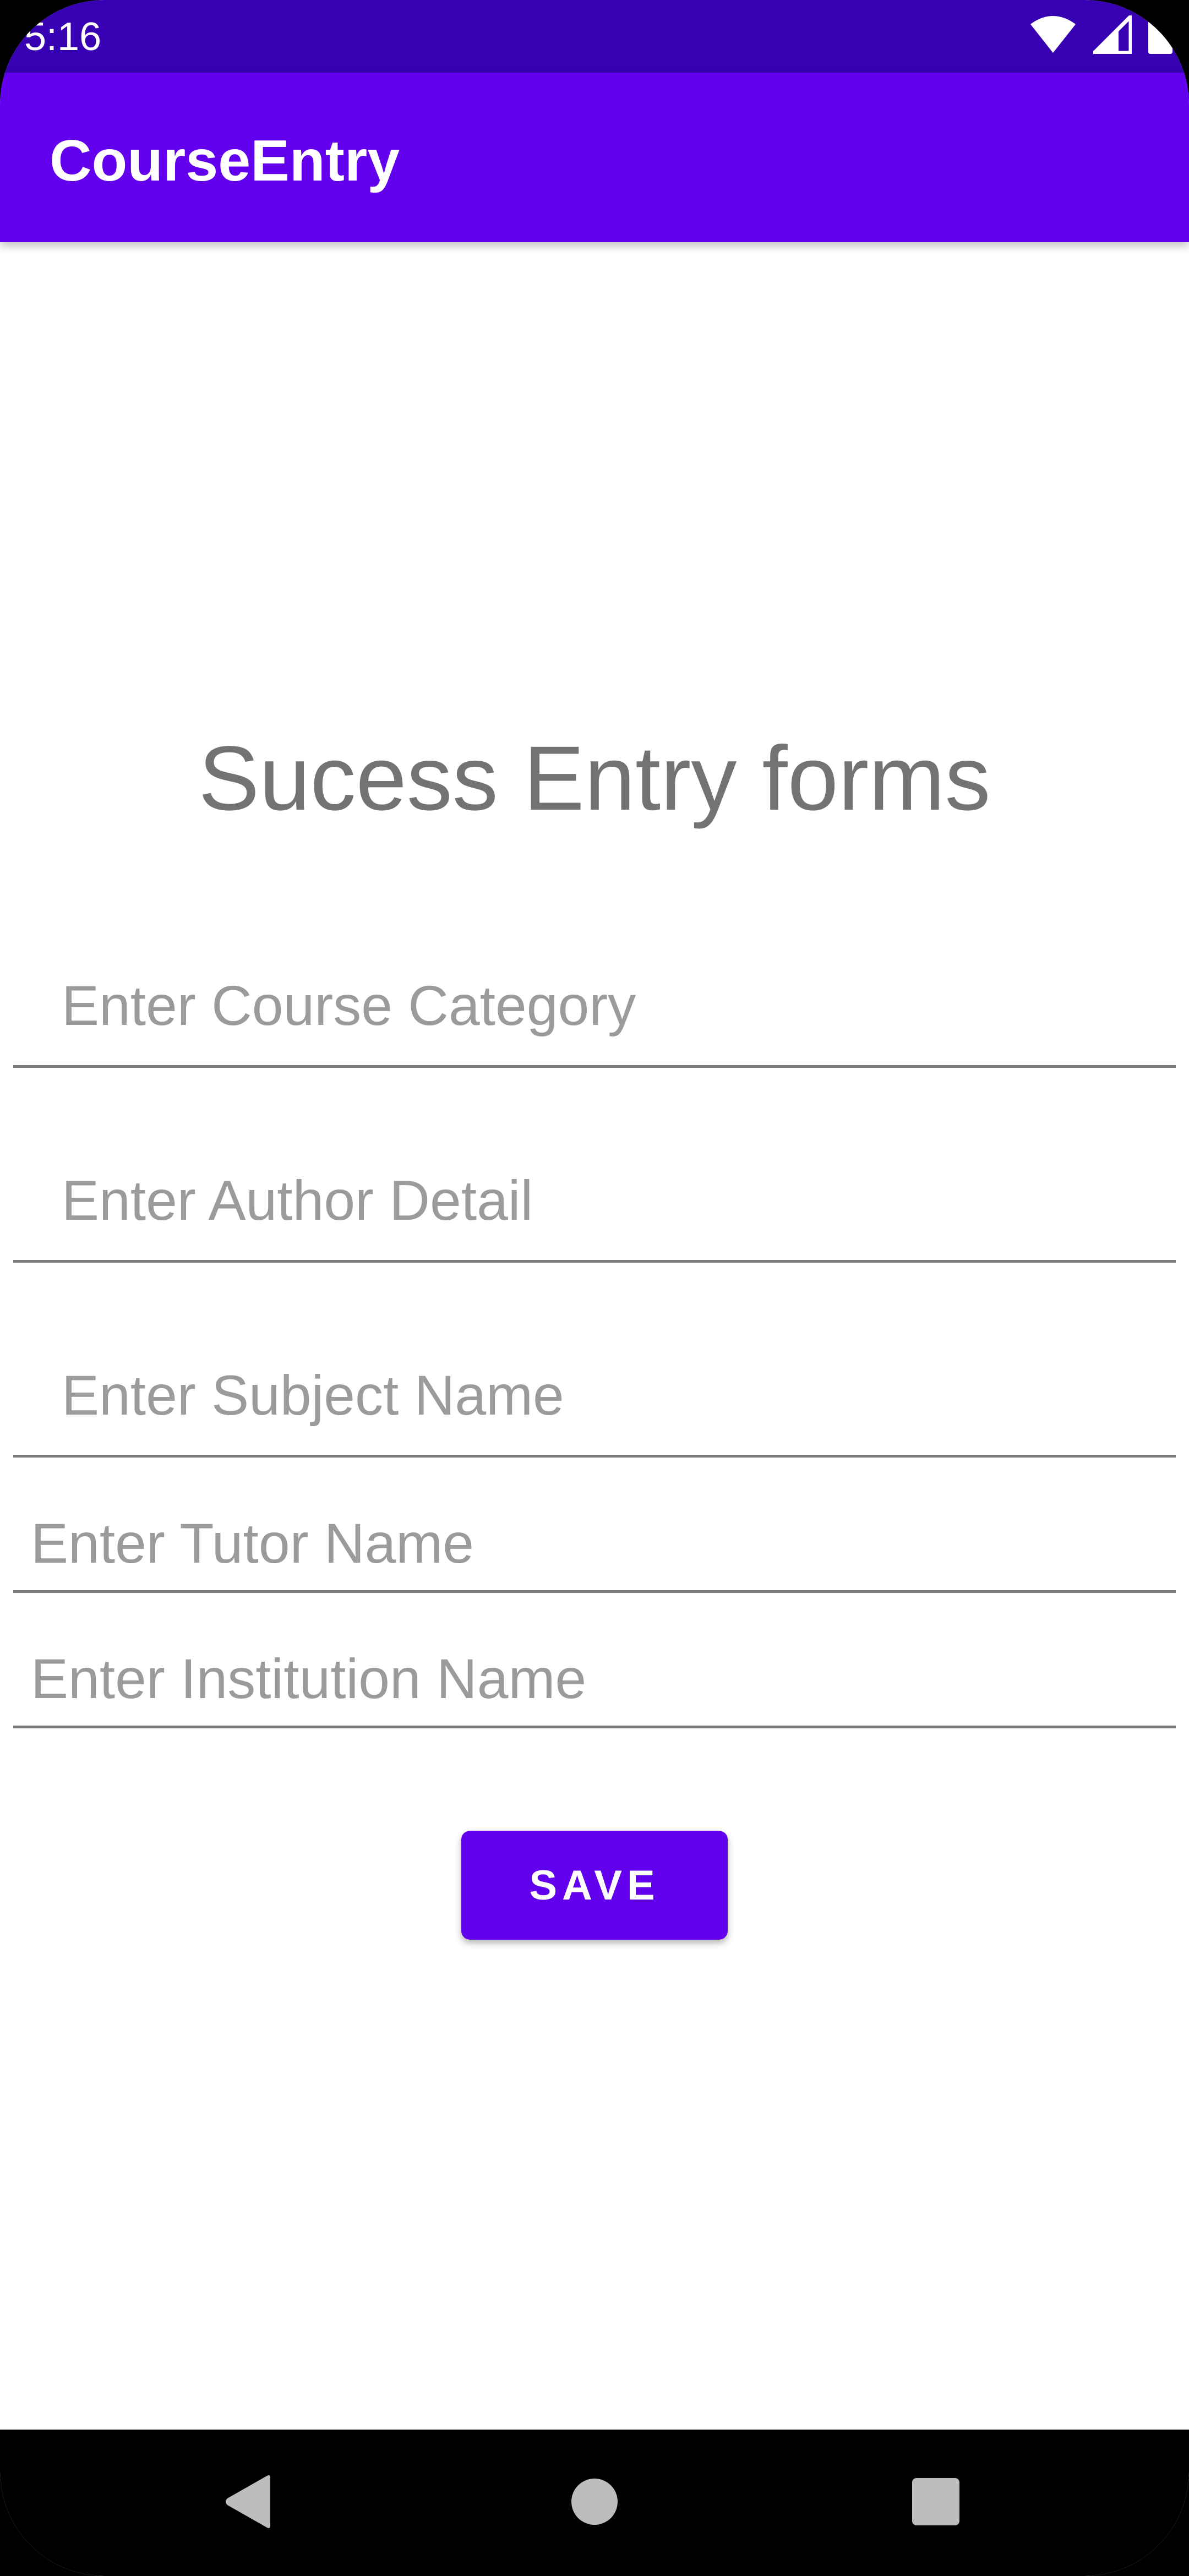 Image resolution: width=1189 pixels, height=2576 pixels. I want to click on subject-name-input, so click(594, 1390).